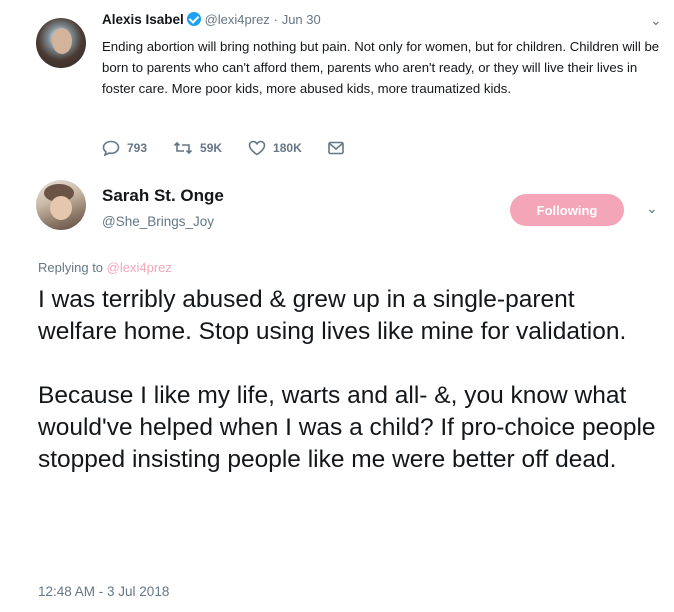 This screenshot has height=612, width=674. What do you see at coordinates (567, 210) in the screenshot?
I see `following-button: Following` at bounding box center [567, 210].